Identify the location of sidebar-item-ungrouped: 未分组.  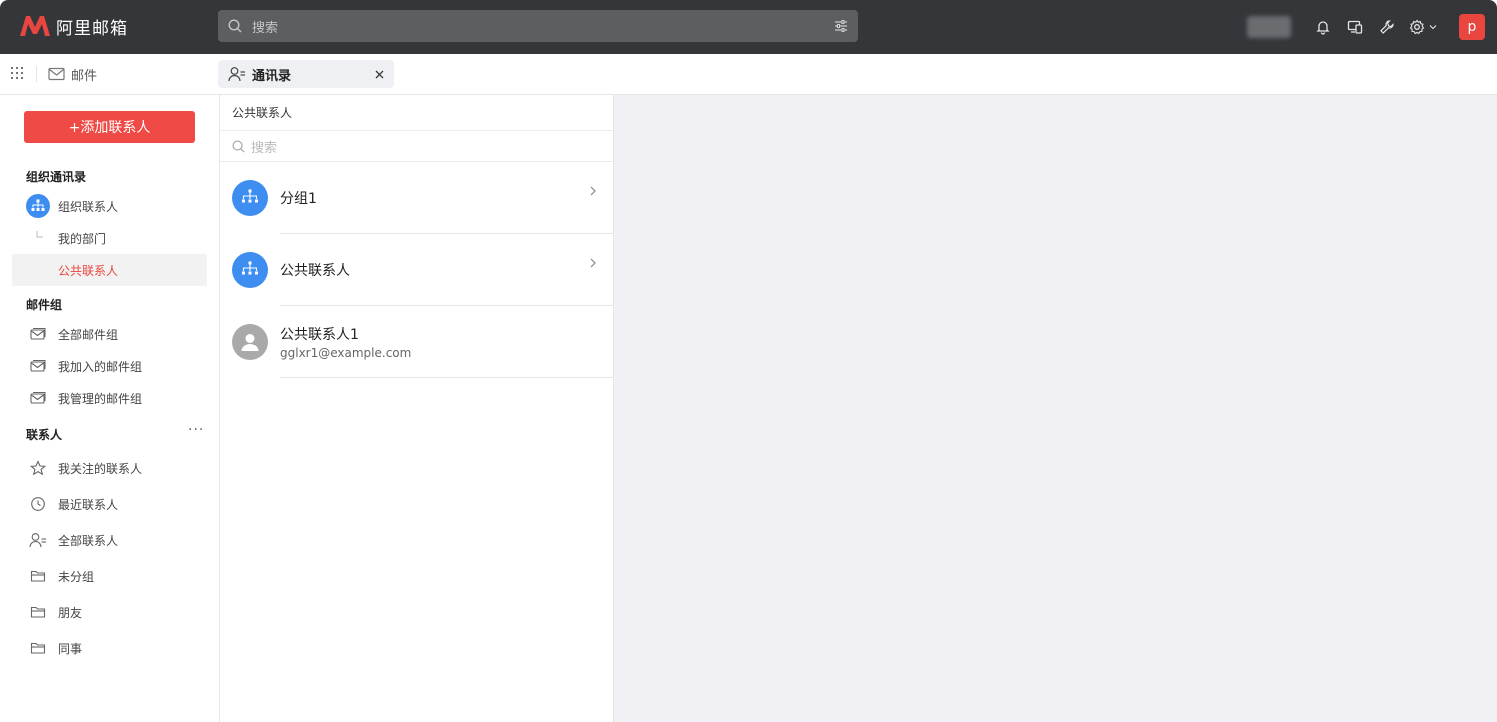
(109, 576).